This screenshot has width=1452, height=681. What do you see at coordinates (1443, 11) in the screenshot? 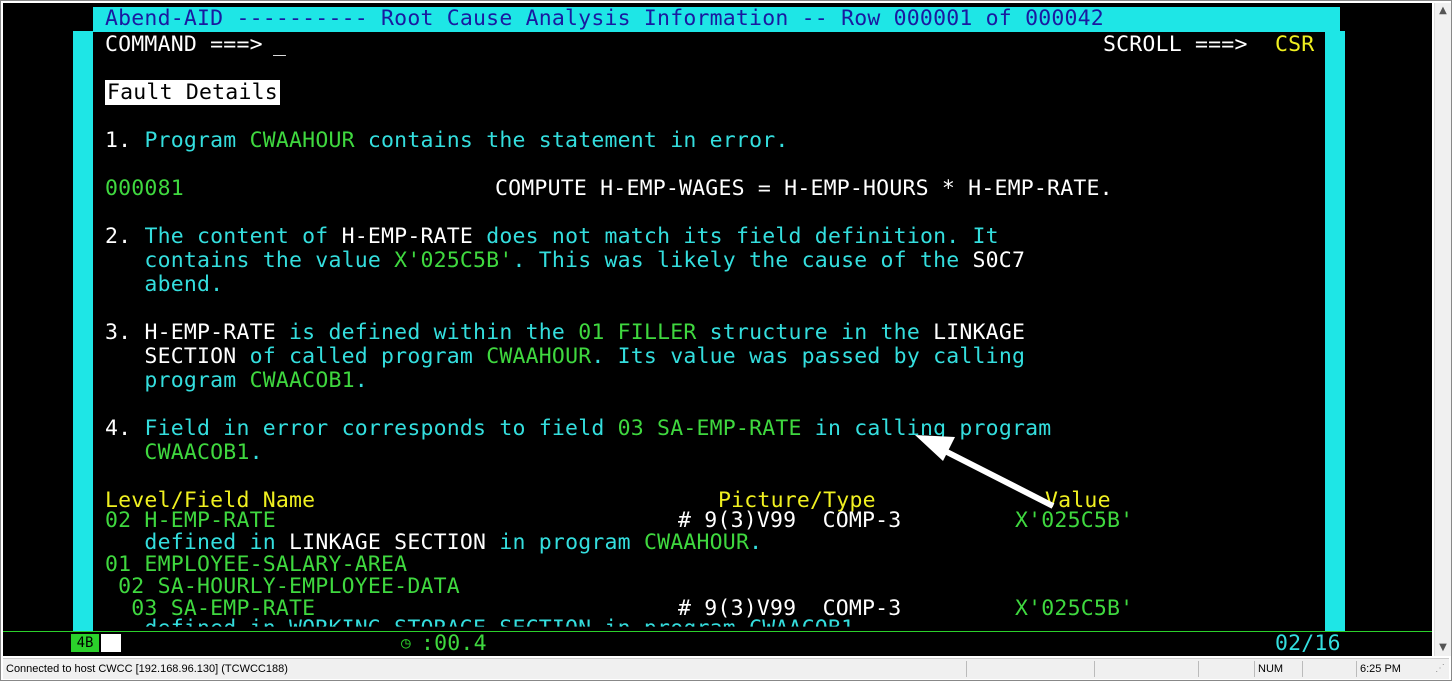
I see `scroll-up-icon: ▲` at bounding box center [1443, 11].